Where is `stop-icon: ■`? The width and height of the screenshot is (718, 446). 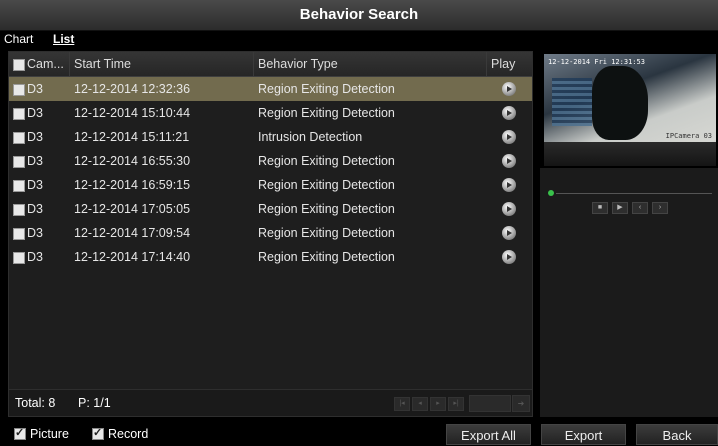
stop-icon: ■ is located at coordinates (600, 207).